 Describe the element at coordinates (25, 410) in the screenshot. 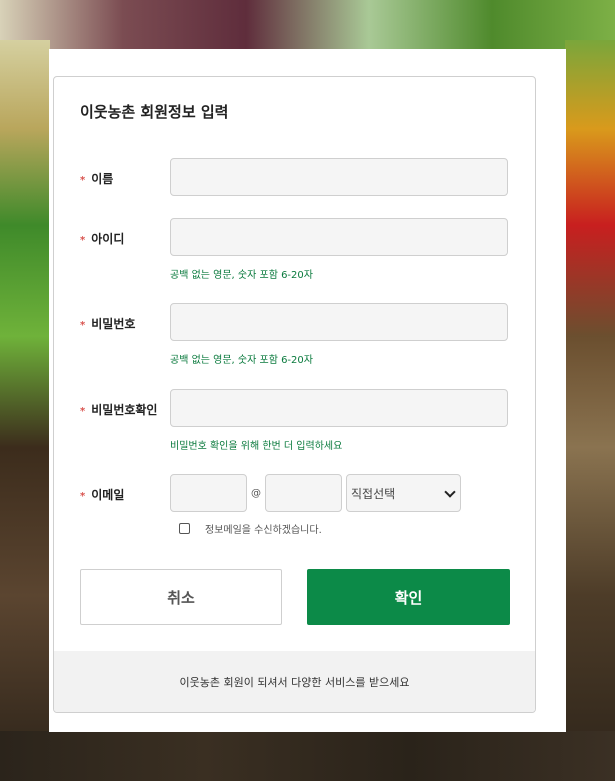

I see `background-vegetables-left` at that location.